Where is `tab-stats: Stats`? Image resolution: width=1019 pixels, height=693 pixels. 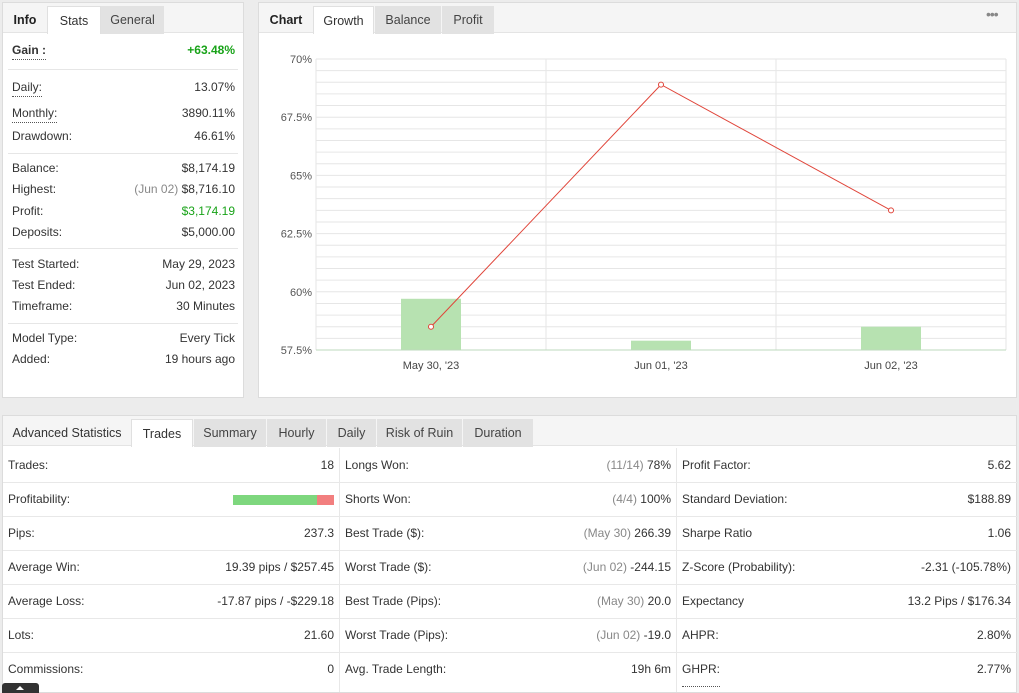 tab-stats: Stats is located at coordinates (74, 20).